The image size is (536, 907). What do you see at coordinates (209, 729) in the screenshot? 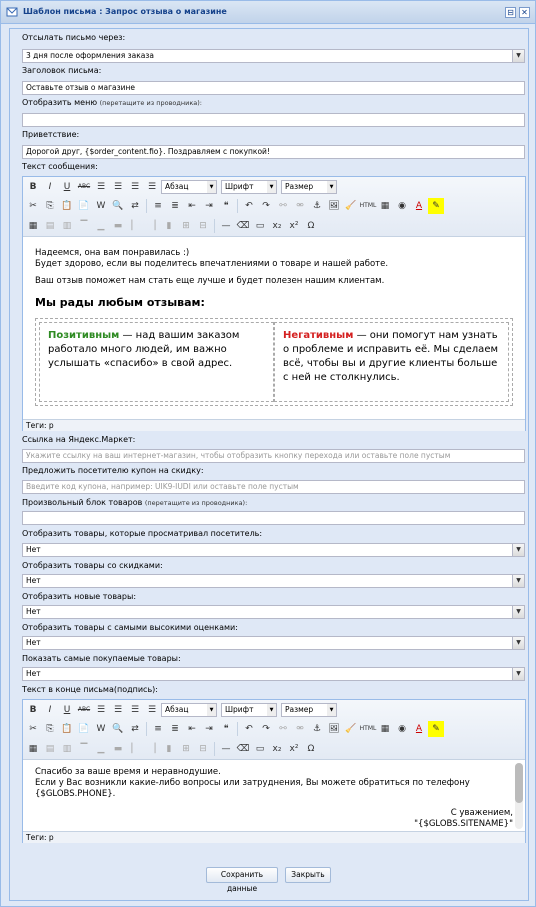
I see `indent-icon: ⇥` at bounding box center [209, 729].